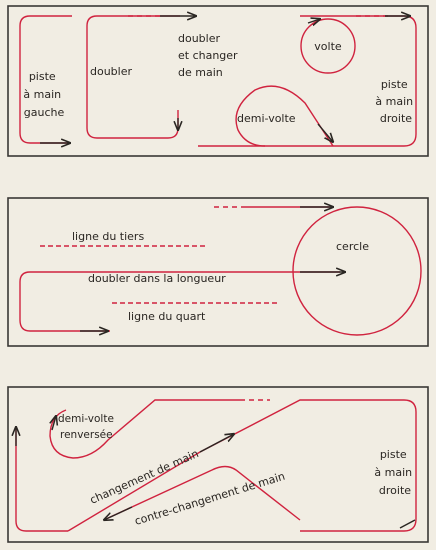 This screenshot has width=436, height=550. Describe the element at coordinates (108, 236) in the screenshot. I see `label-ligne-tiers: ligne du tiers` at that location.